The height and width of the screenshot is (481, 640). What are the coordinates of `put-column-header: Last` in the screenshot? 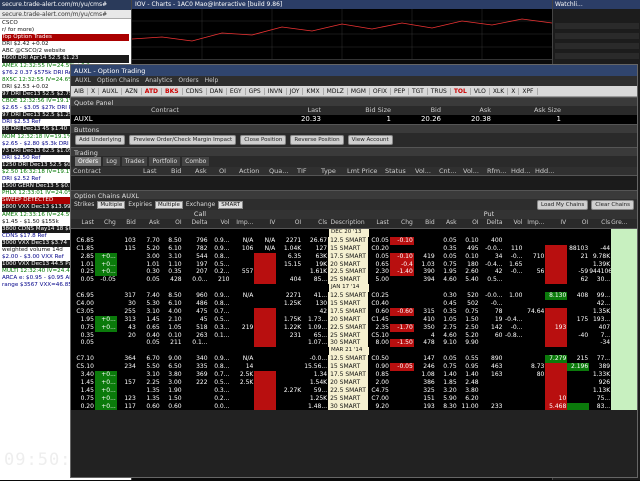 It's located at (379, 223).